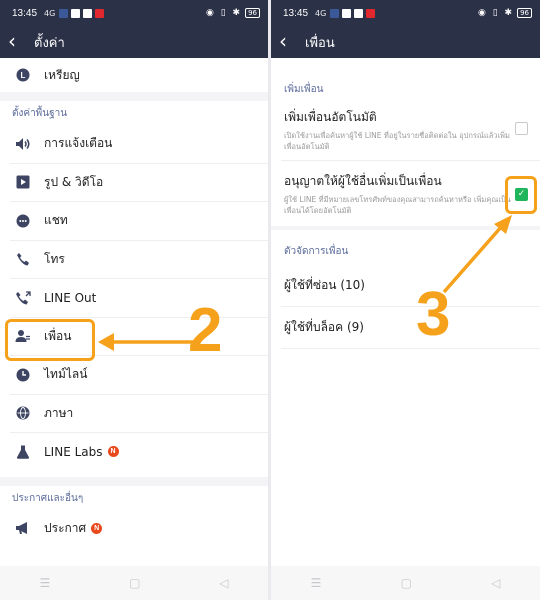  What do you see at coordinates (521, 128) in the screenshot?
I see `auto-add-checkbox` at bounding box center [521, 128].